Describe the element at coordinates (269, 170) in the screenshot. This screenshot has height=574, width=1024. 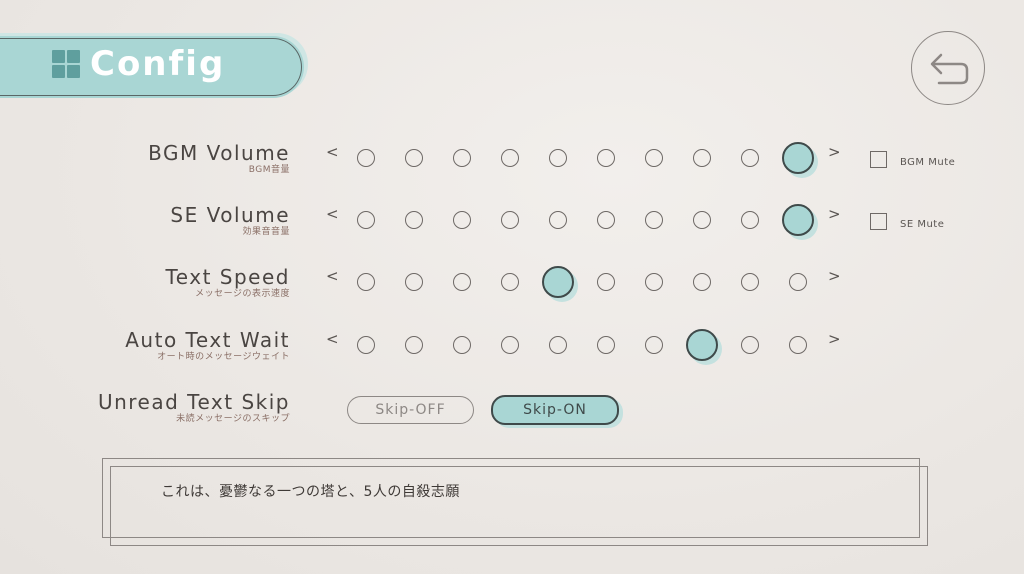
I see `setting-label-sub: BGM音量` at that location.